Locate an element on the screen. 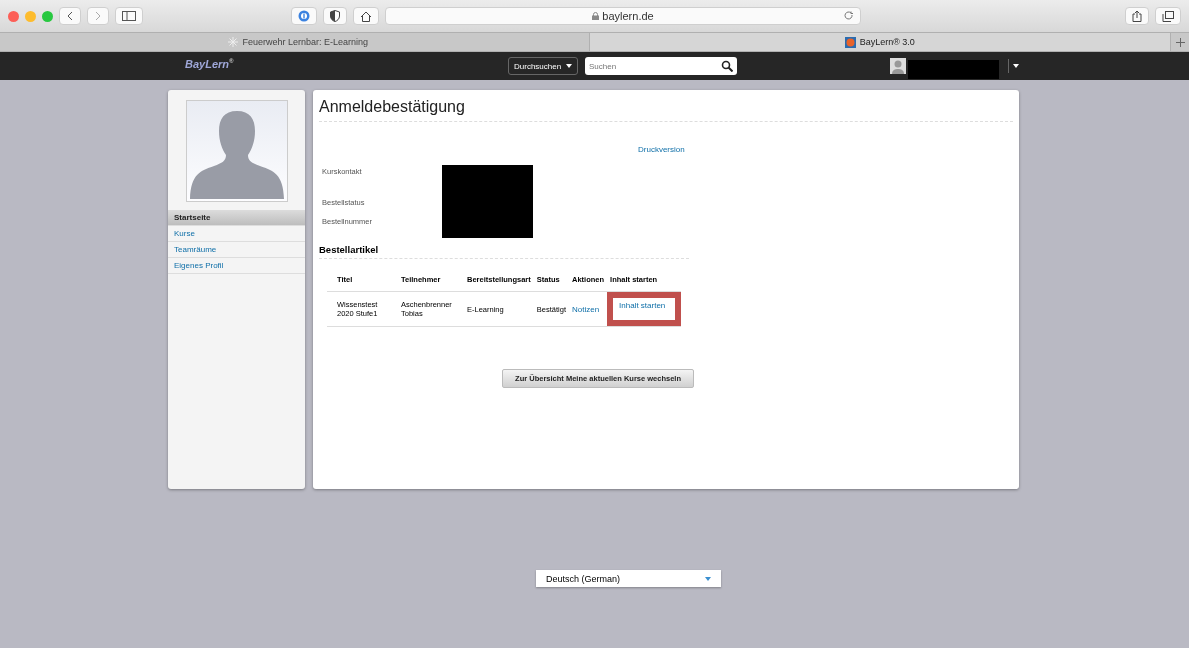 The height and width of the screenshot is (648, 1189). tabs-button is located at coordinates (1168, 16).